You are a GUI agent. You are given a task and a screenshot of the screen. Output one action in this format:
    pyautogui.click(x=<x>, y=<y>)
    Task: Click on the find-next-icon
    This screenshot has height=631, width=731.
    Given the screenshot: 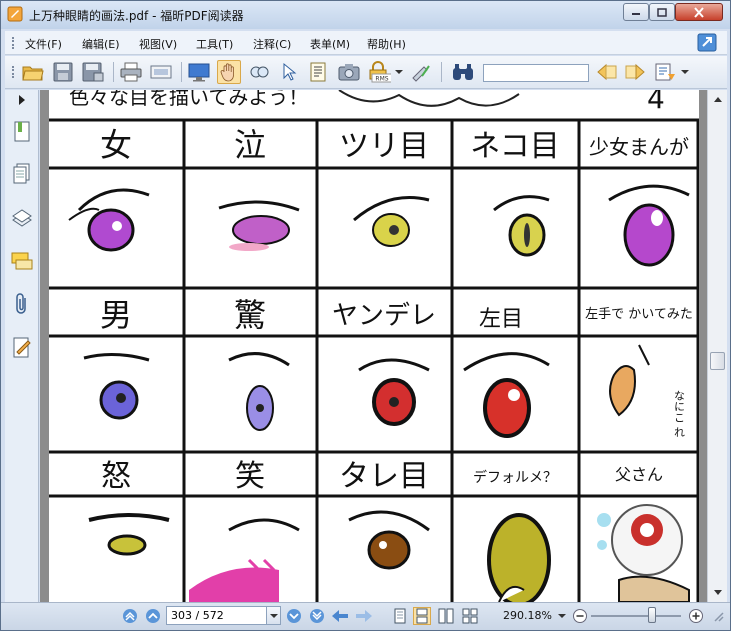 What is the action you would take?
    pyautogui.click(x=635, y=72)
    